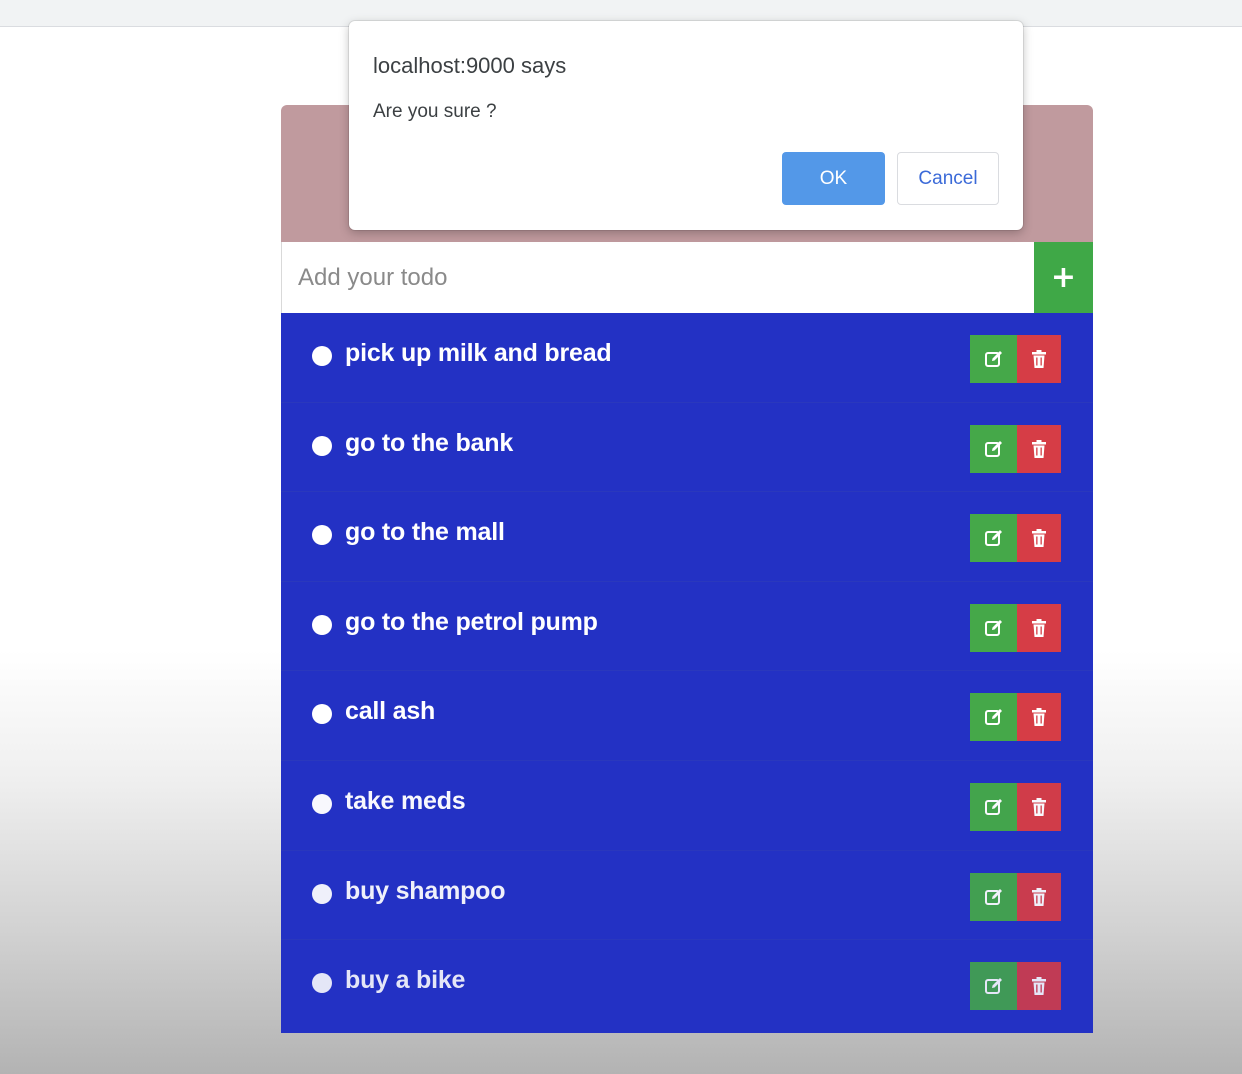 This screenshot has width=1242, height=1074. I want to click on plus-icon: +, so click(1063, 277).